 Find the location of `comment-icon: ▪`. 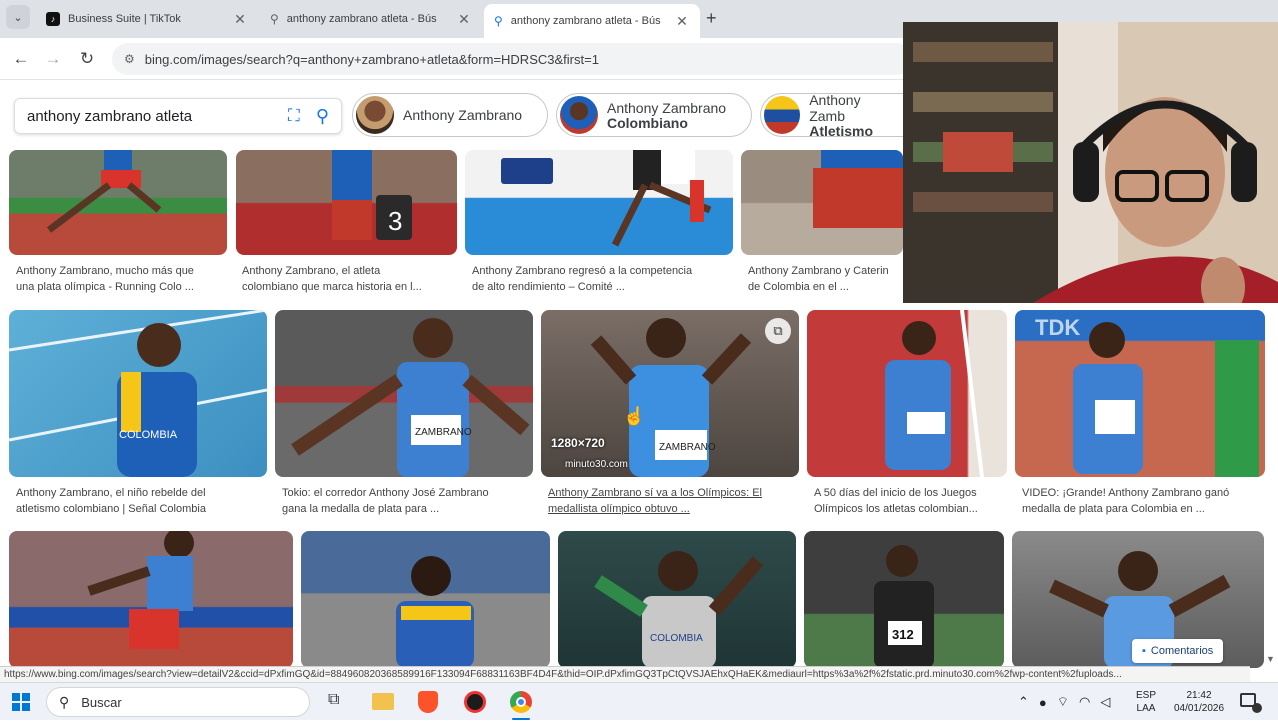

comment-icon: ▪ is located at coordinates (1144, 651).